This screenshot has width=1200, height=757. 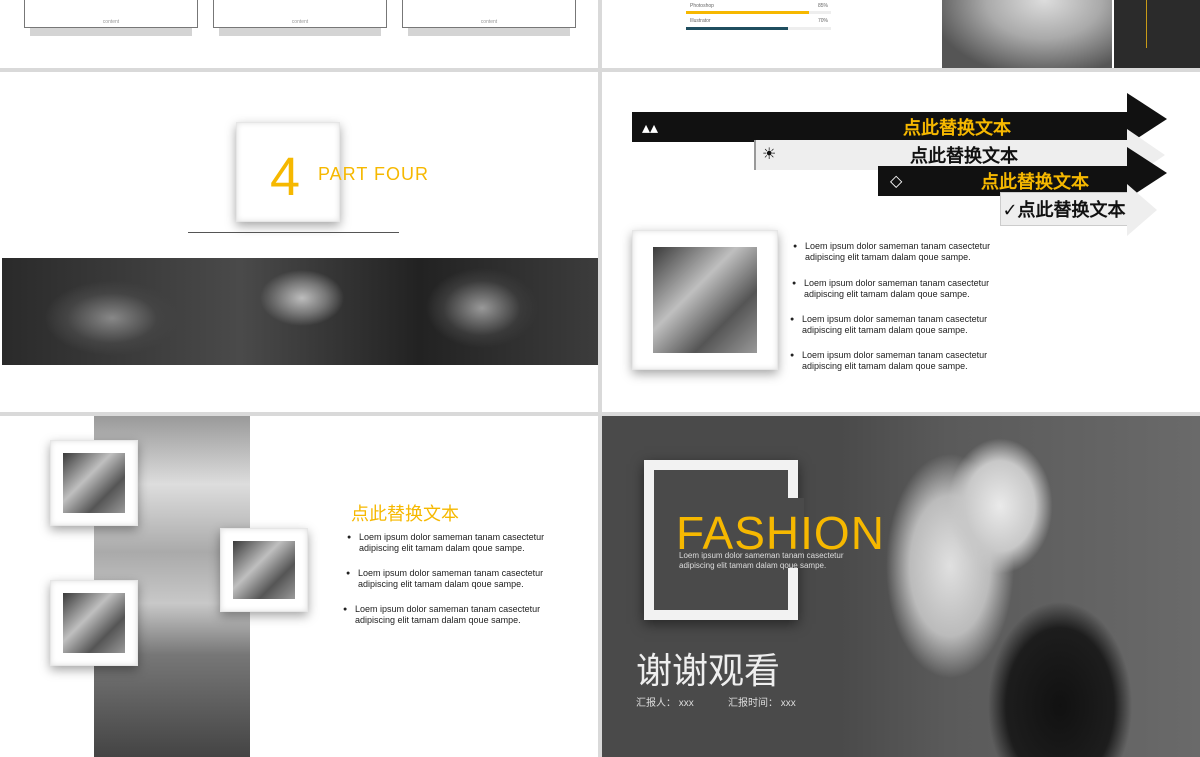 What do you see at coordinates (1142, 210) in the screenshot?
I see `ribbon-4-arrow` at bounding box center [1142, 210].